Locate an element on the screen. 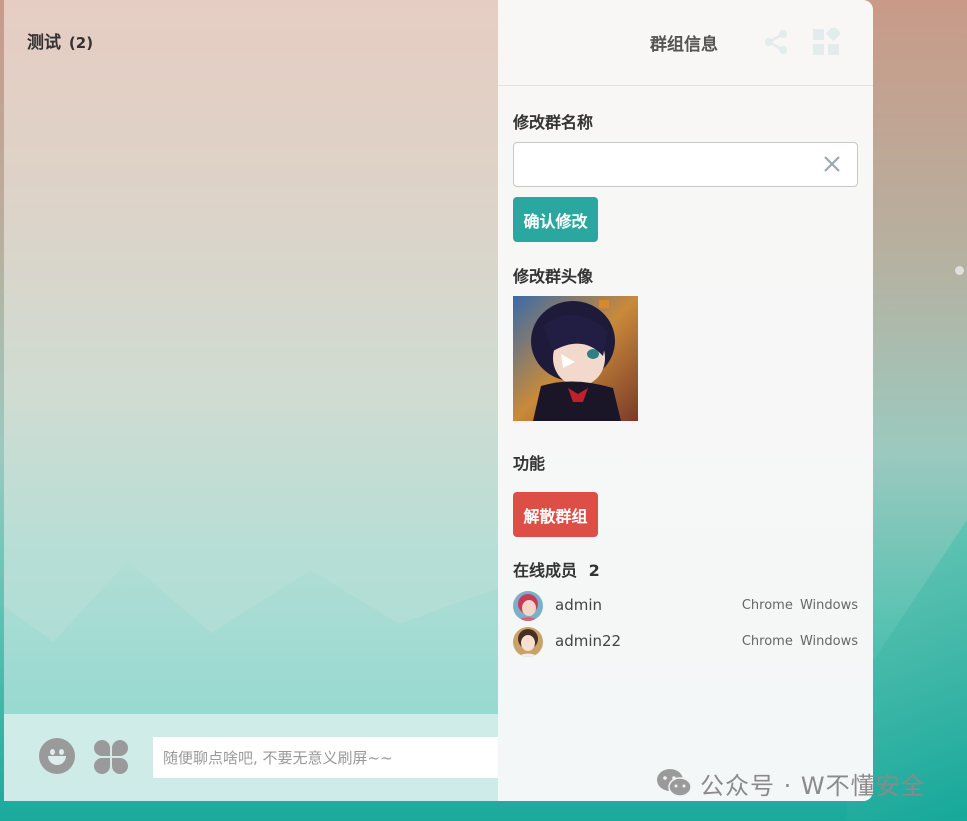 The image size is (967, 821). member-row: admin Chrome Windows is located at coordinates (685, 606).